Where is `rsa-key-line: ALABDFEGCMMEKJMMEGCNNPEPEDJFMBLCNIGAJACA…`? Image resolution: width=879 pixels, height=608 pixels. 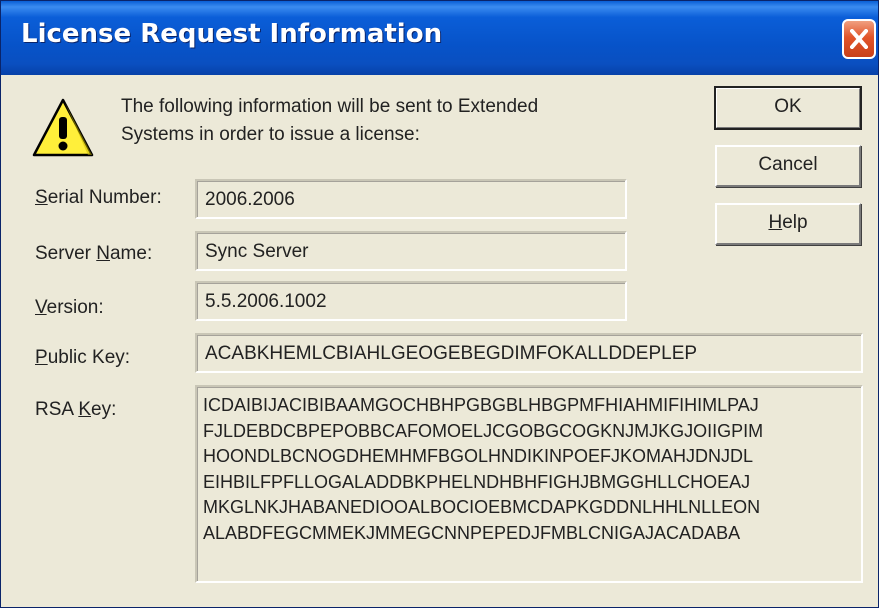 rsa-key-line: ALABDFEGCMMEKJMMEGCNNPEPEDJFMBLCNIGAJACA… is located at coordinates (472, 532).